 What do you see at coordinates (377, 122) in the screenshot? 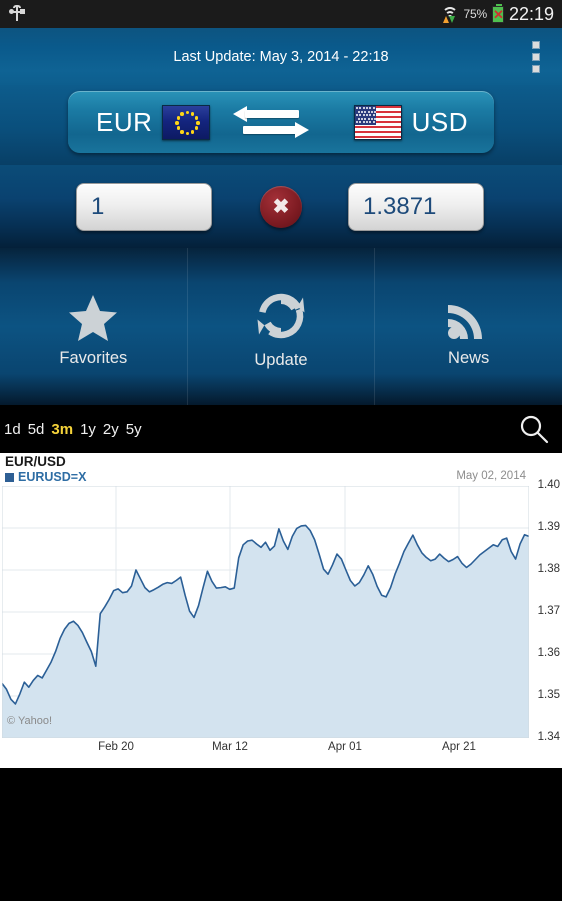
I see `us-flag-icon` at bounding box center [377, 122].